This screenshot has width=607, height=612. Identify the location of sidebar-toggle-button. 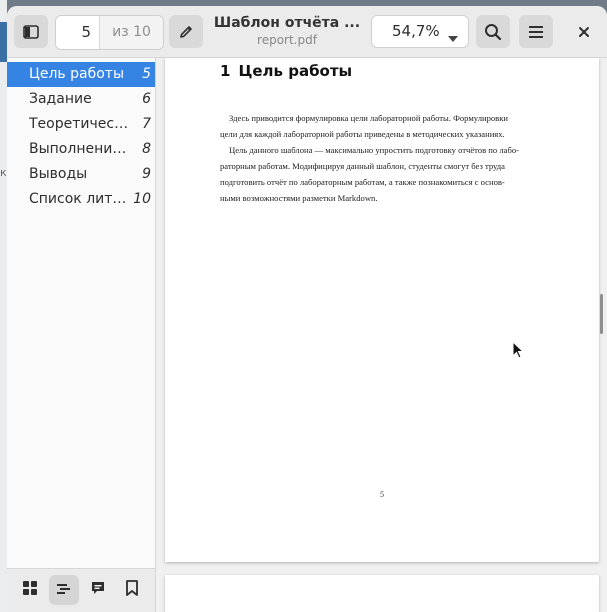
(31, 31).